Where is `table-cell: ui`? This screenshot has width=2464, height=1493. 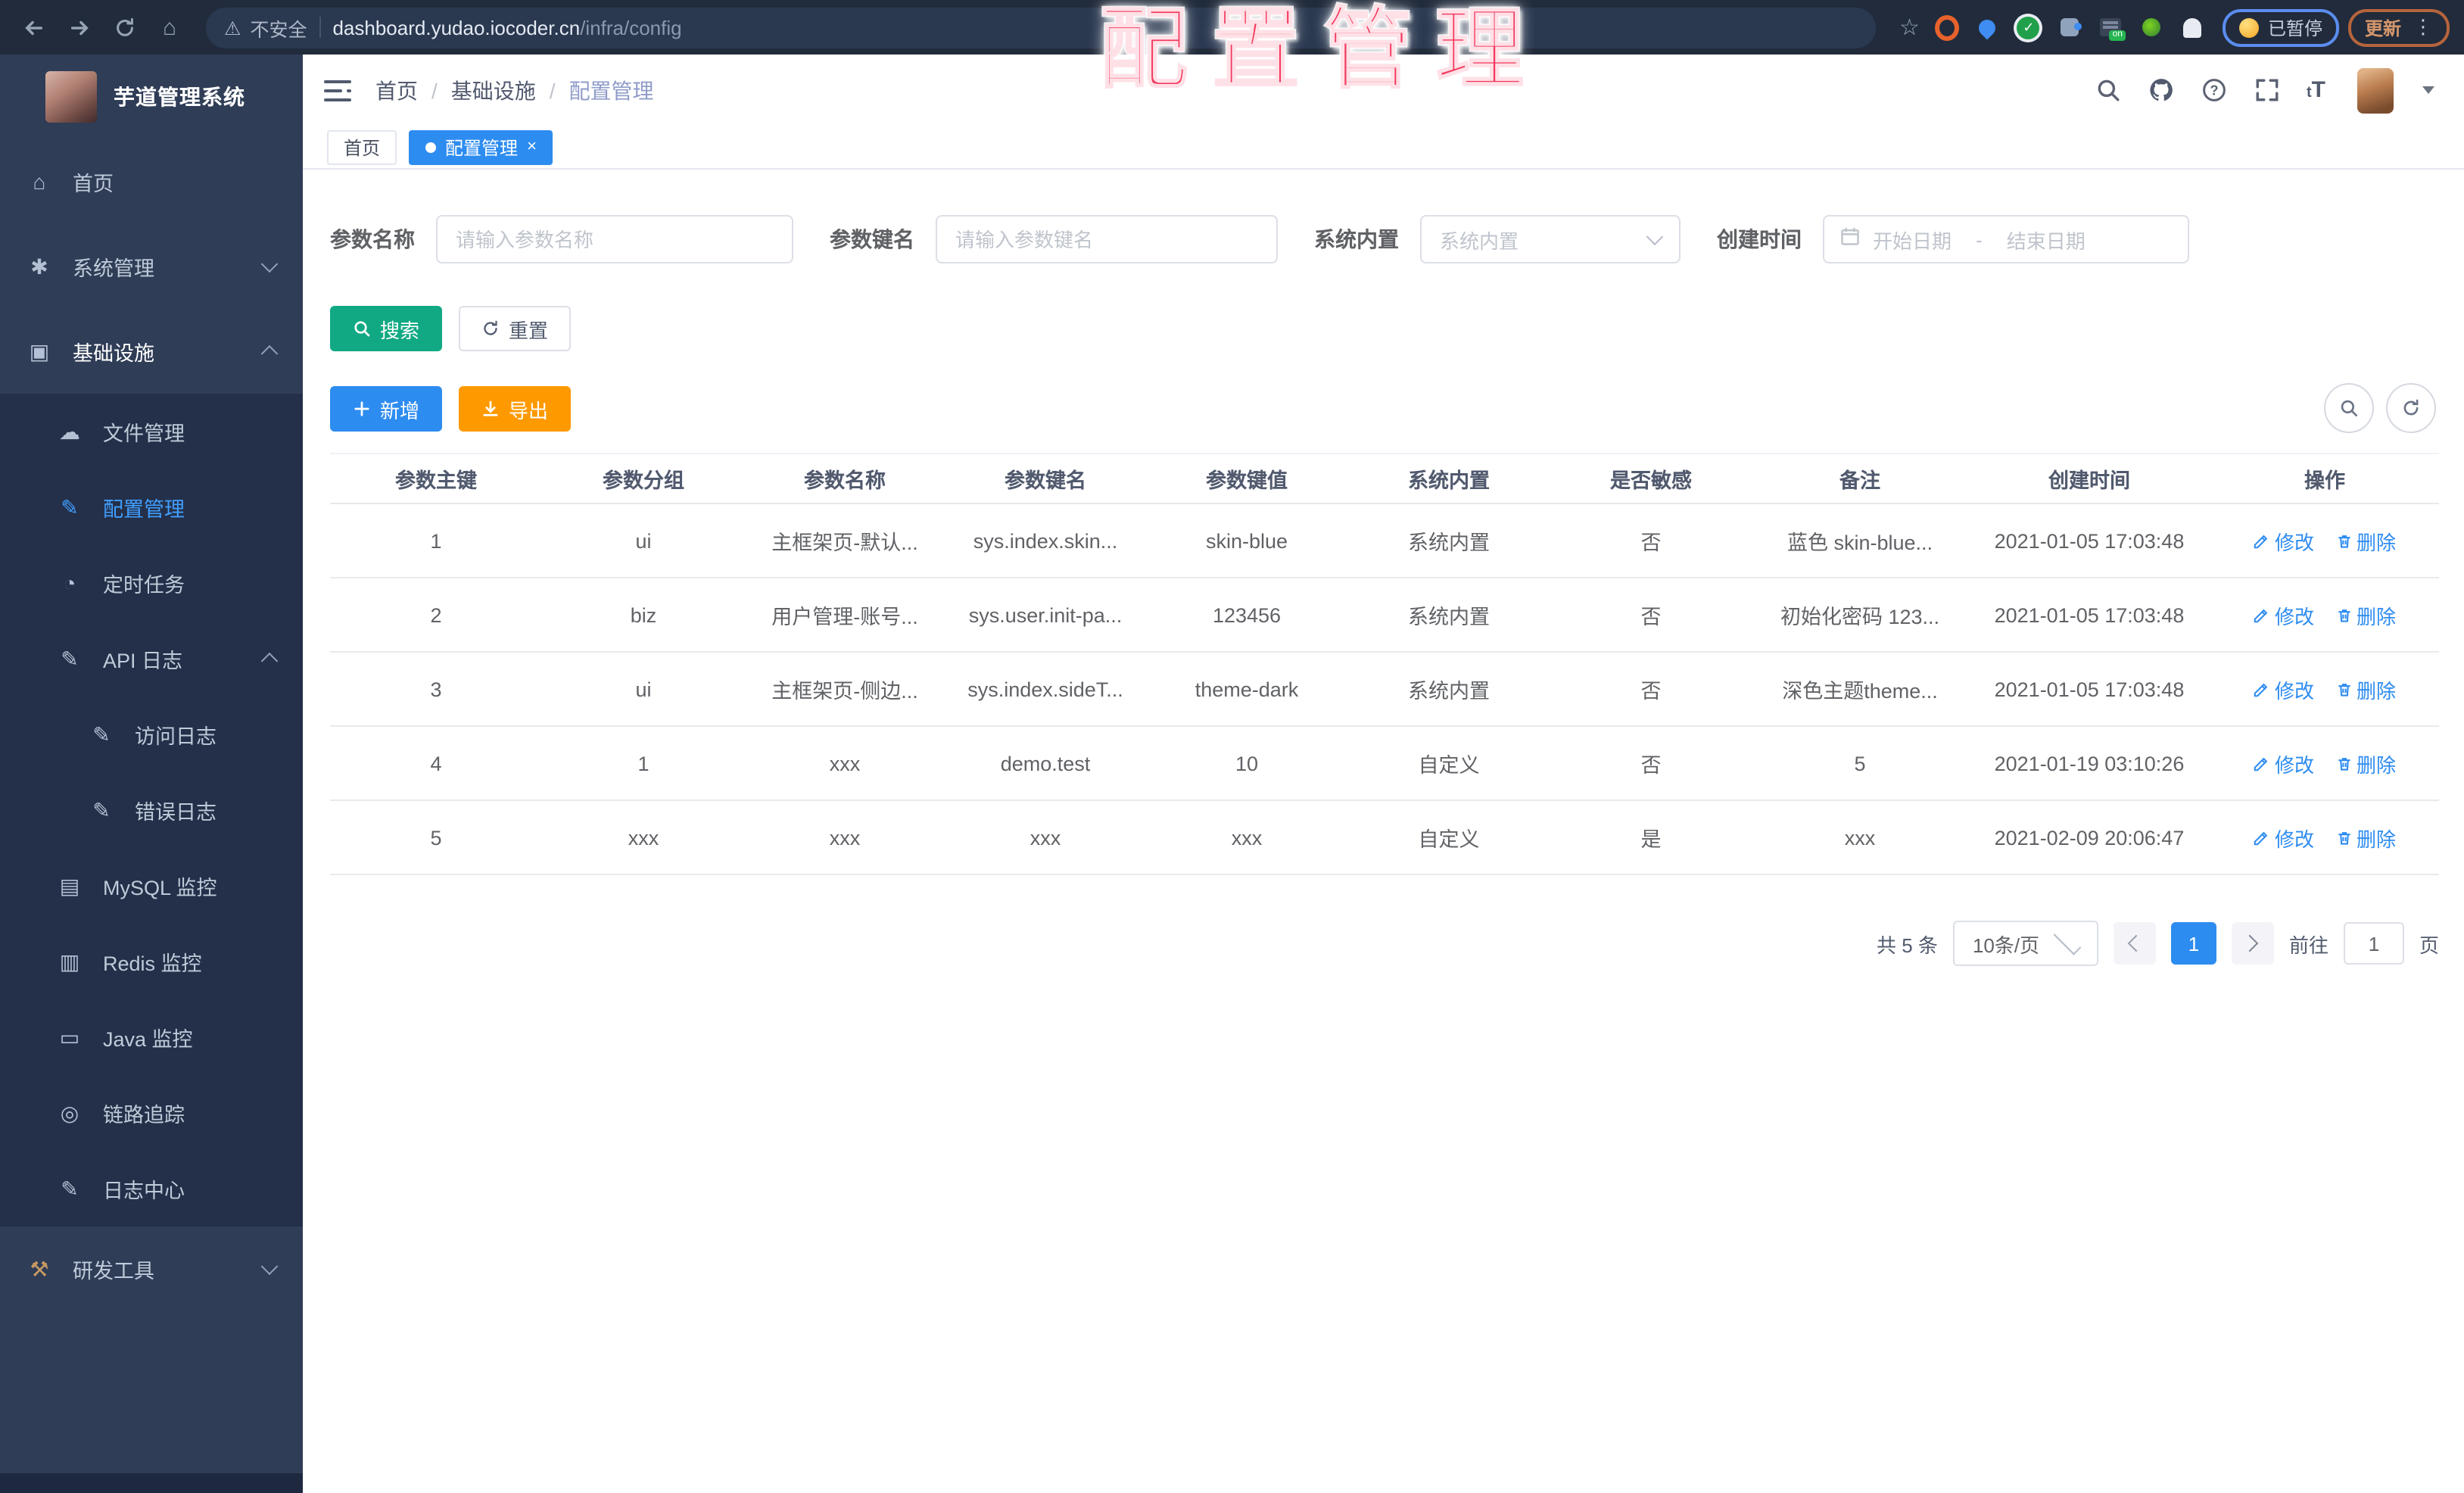
table-cell: ui is located at coordinates (643, 540).